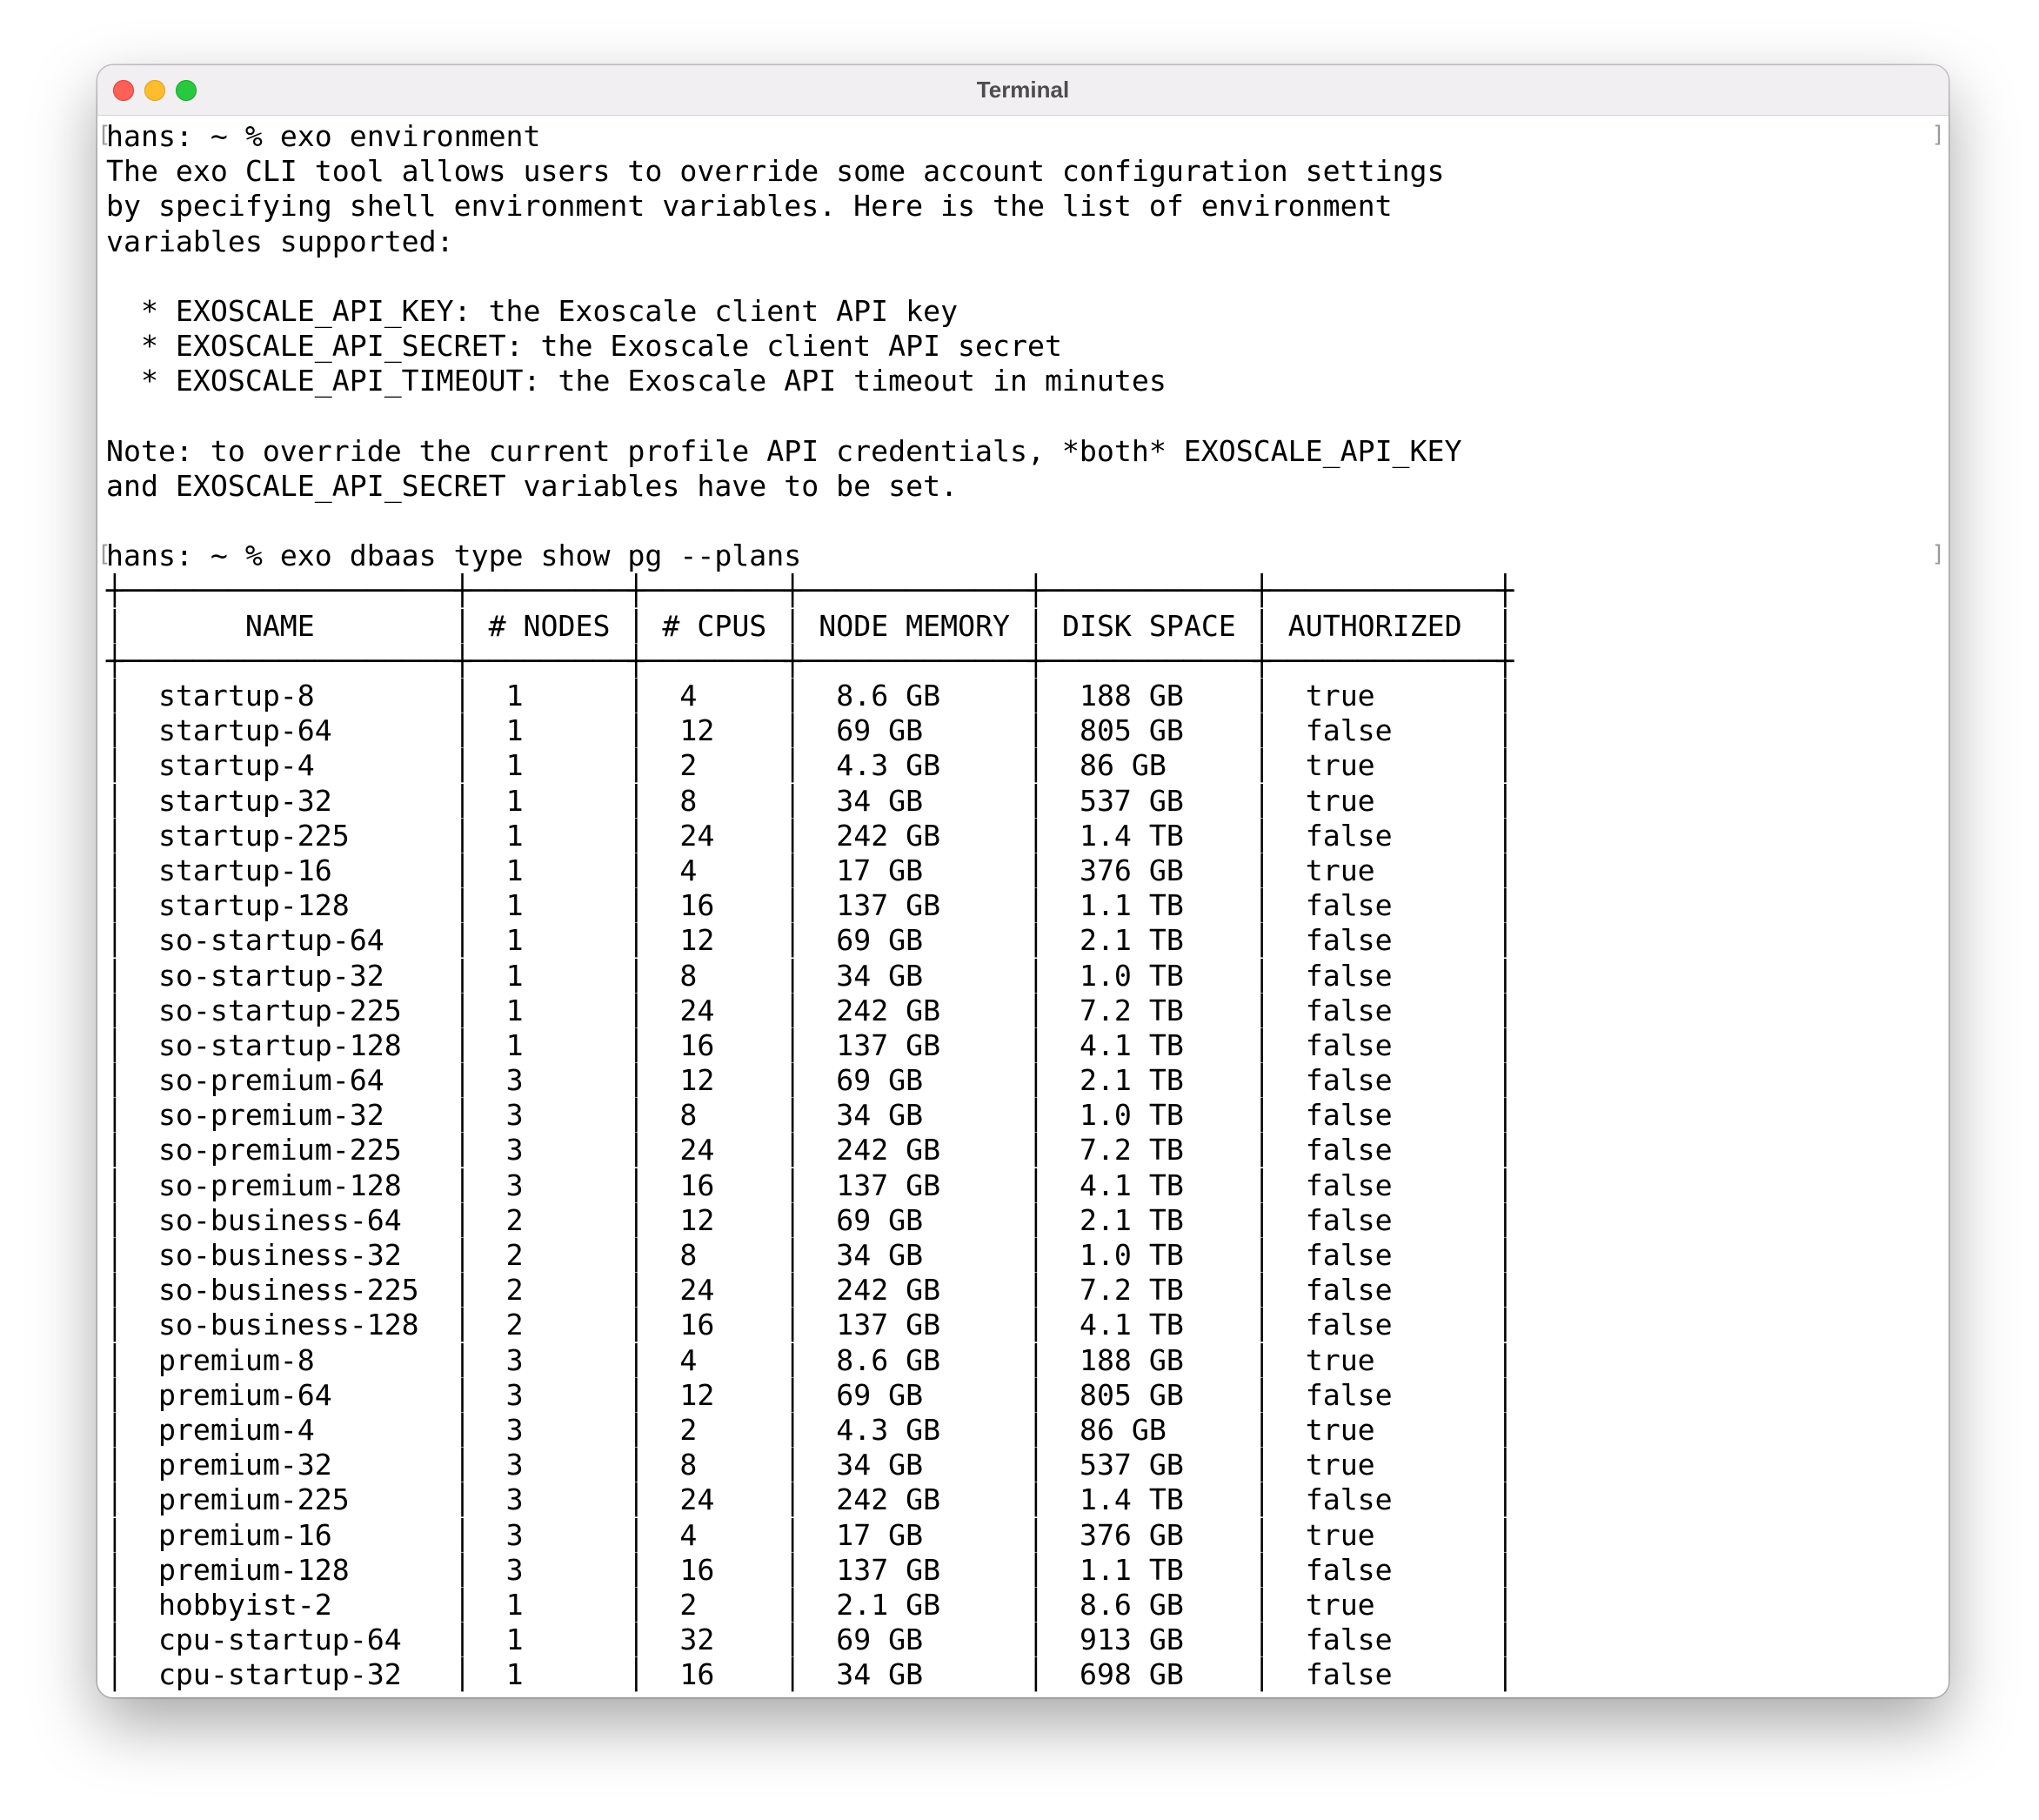 The width and height of the screenshot is (2039, 1820). Describe the element at coordinates (1149, 1255) in the screenshot. I see `table-cell: 1.0 TB` at that location.